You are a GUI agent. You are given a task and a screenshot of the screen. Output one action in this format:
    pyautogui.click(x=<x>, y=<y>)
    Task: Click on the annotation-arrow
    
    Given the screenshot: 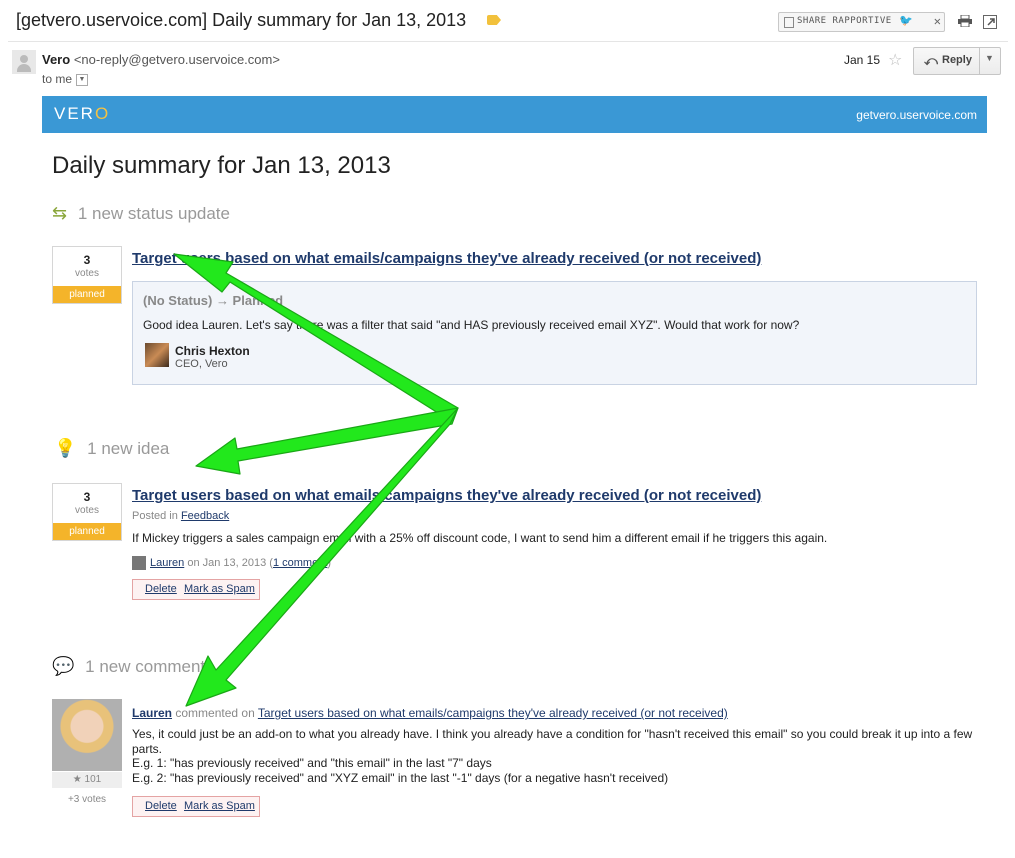 What is the action you would take?
    pyautogui.click(x=327, y=441)
    